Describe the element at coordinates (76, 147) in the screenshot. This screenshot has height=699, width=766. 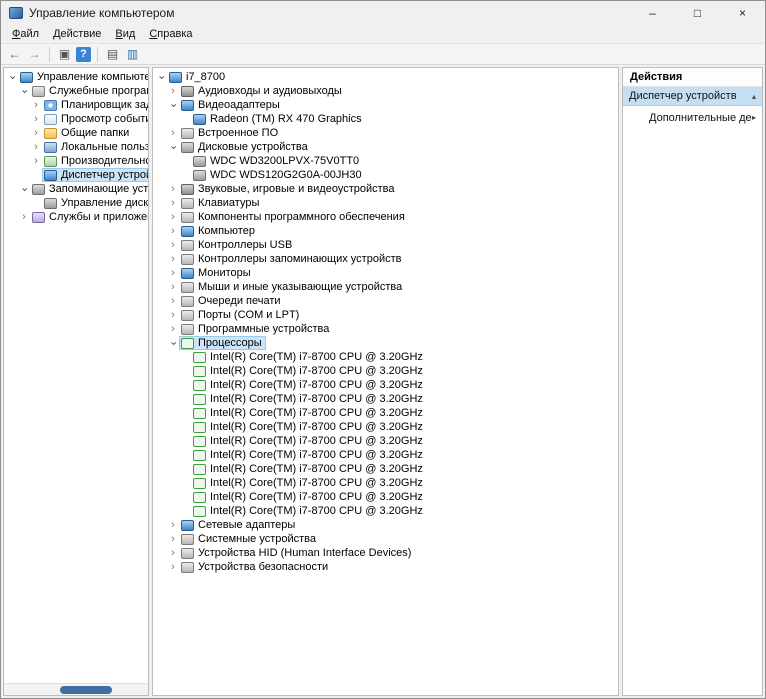
I see `console-tree-item: › Локальные пользовател` at that location.